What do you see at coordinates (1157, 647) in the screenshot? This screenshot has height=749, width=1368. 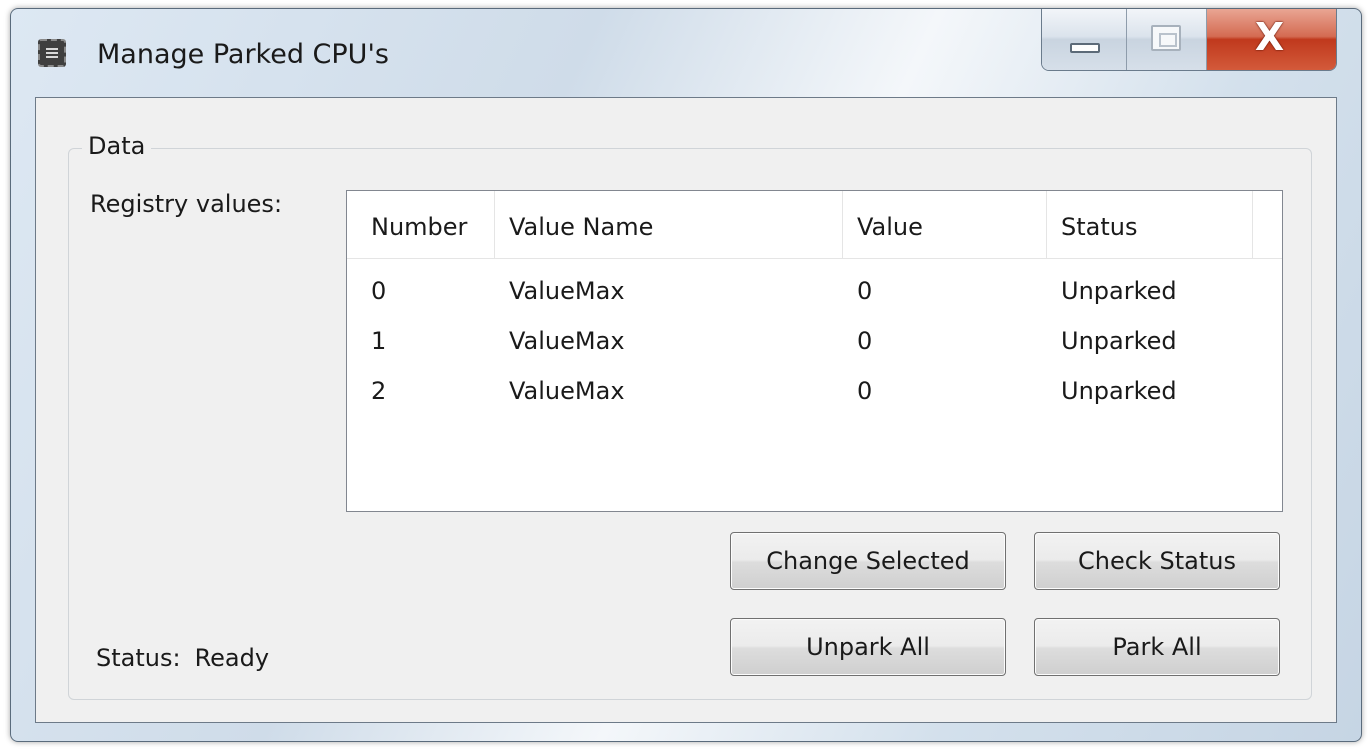 I see `park-all-button: Park All` at bounding box center [1157, 647].